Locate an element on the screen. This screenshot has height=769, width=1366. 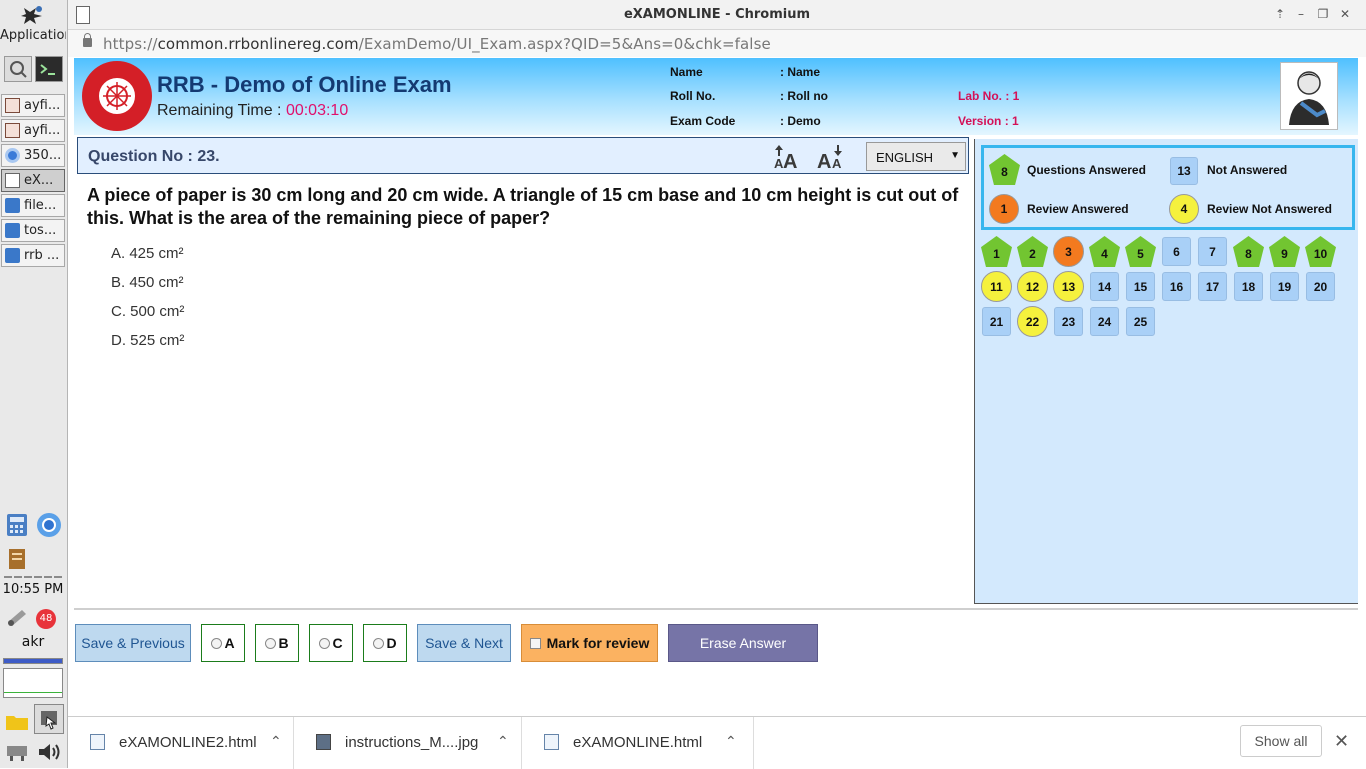
notification-badge: 48 is located at coordinates (46, 619).